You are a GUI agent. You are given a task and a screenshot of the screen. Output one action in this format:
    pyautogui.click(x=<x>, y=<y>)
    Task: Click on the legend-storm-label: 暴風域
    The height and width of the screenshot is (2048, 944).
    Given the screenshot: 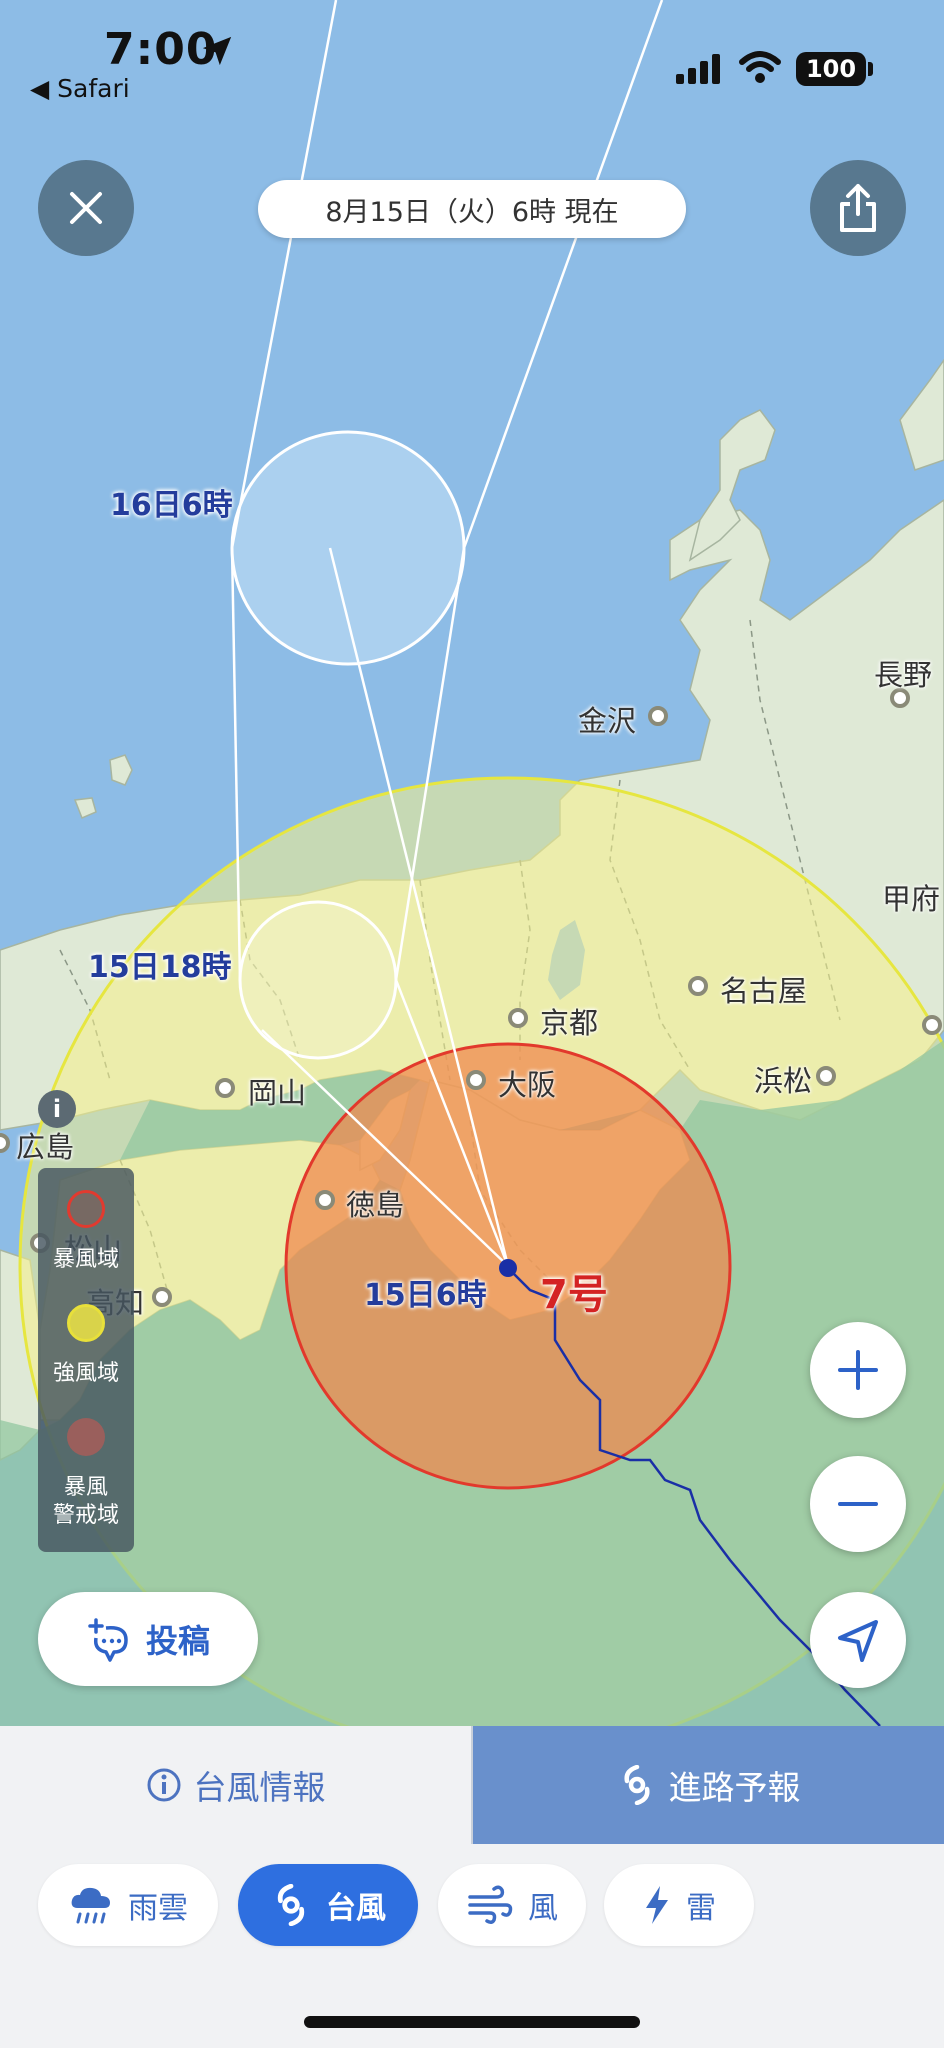 What is the action you would take?
    pyautogui.click(x=85, y=1259)
    